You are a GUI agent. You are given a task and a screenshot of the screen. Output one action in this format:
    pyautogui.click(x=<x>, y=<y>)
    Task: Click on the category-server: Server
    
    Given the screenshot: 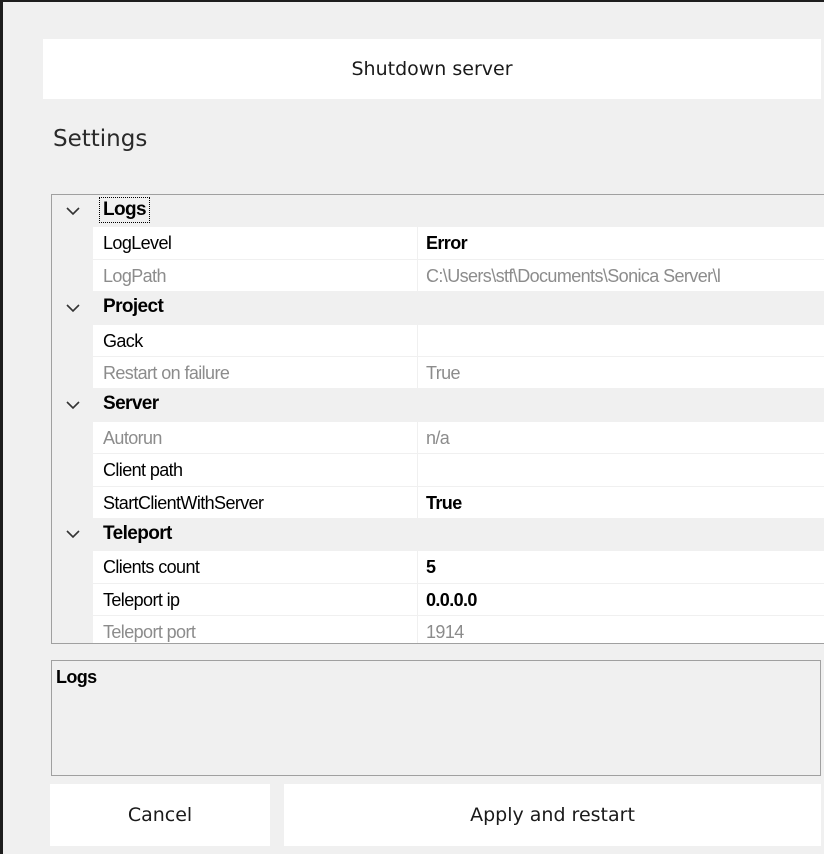 What is the action you would take?
    pyautogui.click(x=438, y=405)
    